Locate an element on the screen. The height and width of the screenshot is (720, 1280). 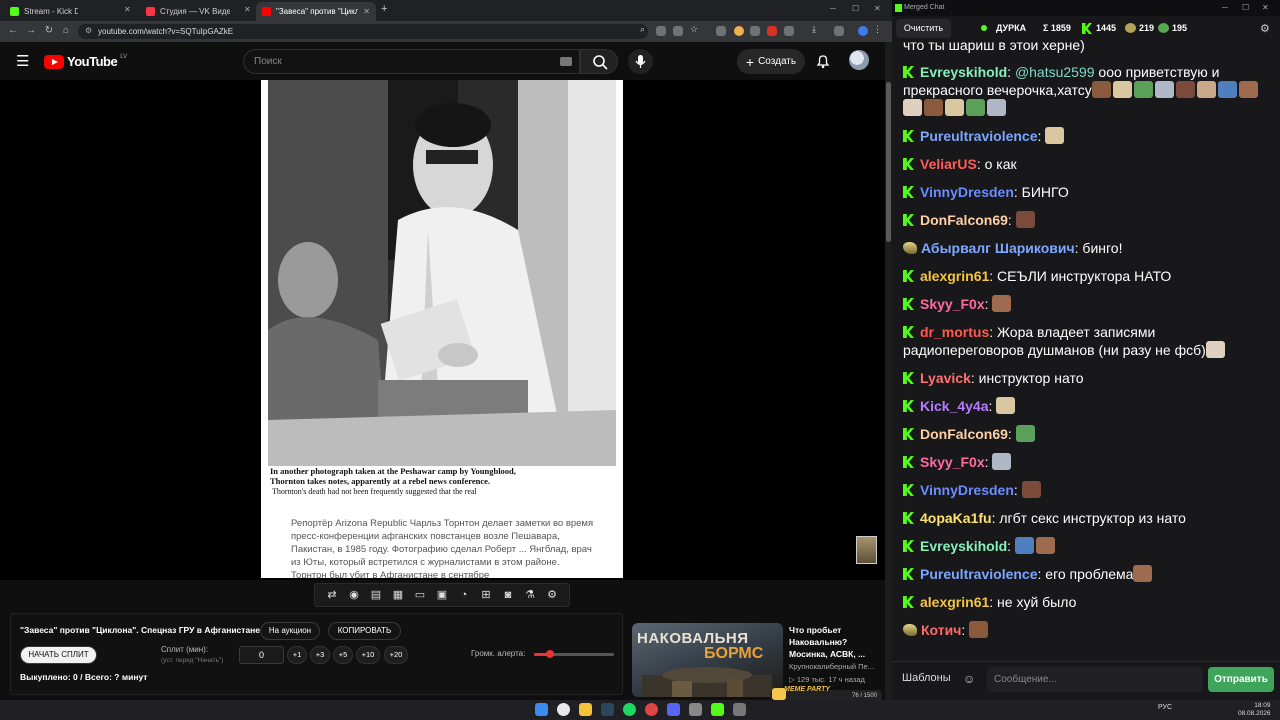
tab-vk: Студия — VK Видео Live is located at coordinates (188, 11).